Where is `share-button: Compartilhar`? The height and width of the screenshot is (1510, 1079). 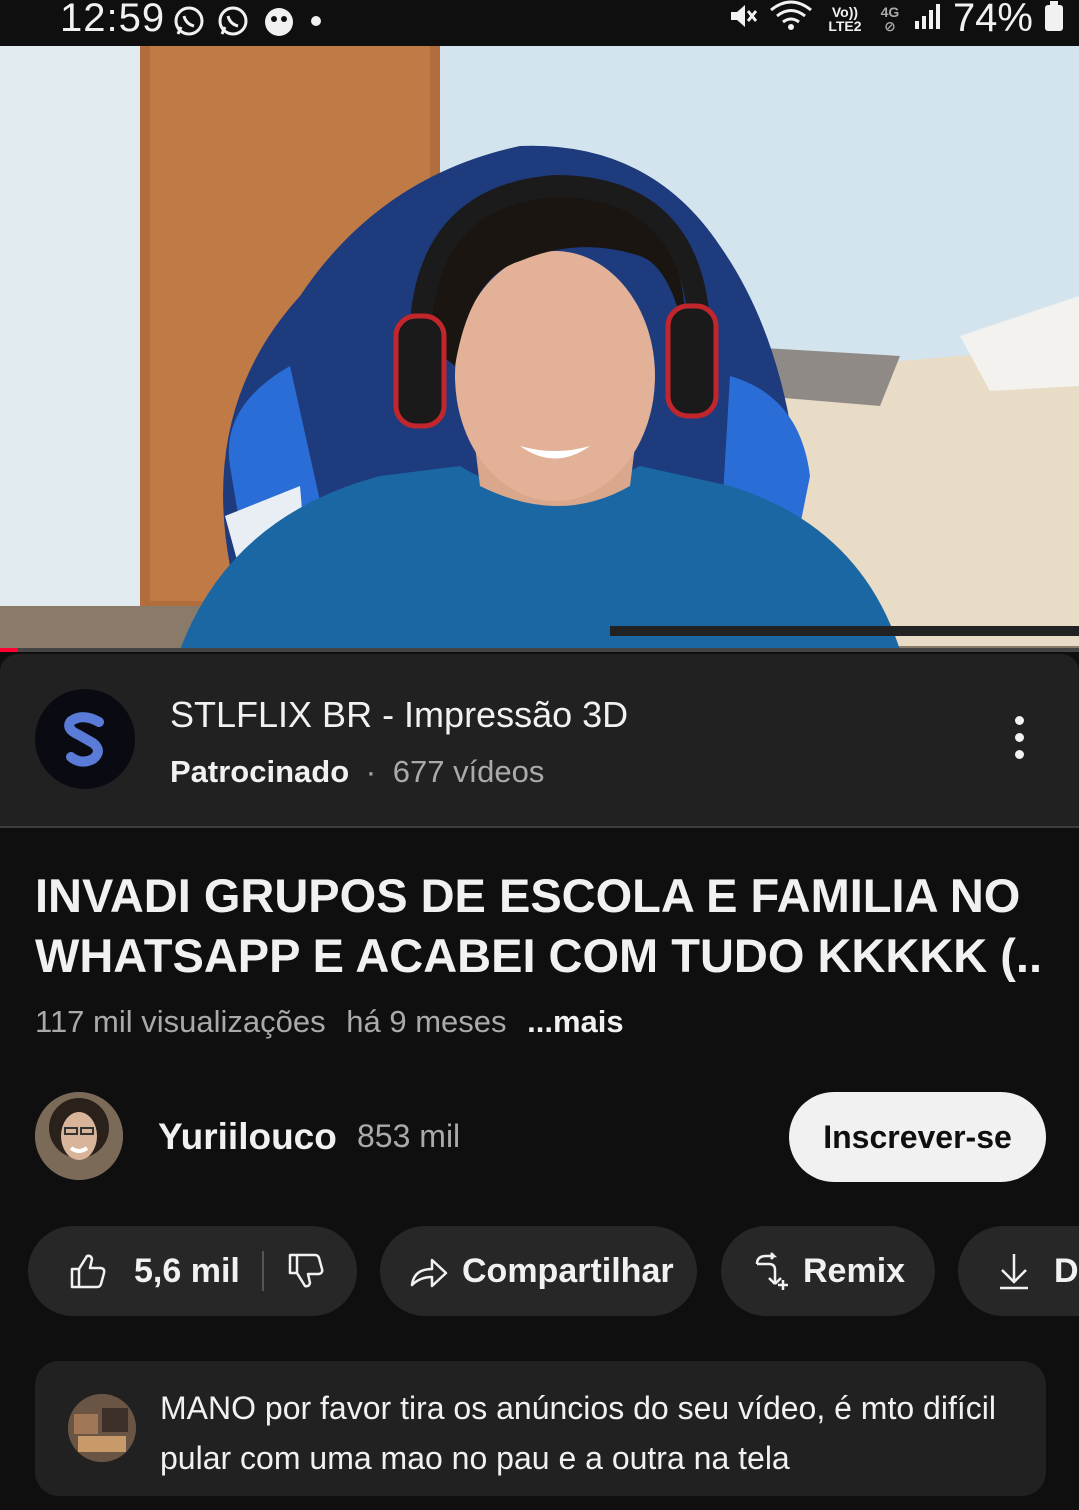 share-button: Compartilhar is located at coordinates (538, 1271).